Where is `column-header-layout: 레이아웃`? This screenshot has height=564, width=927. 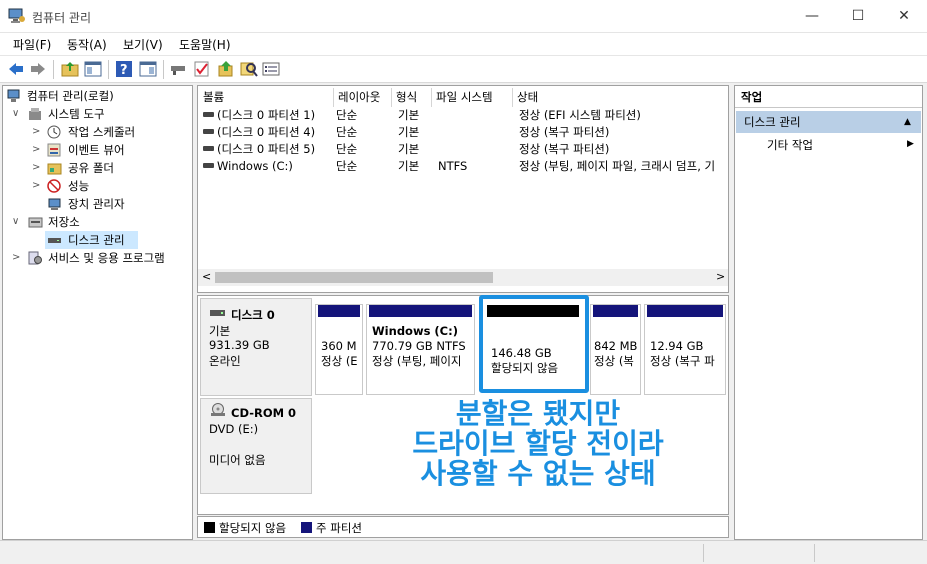
column-header-layout: 레이아웃 is located at coordinates (363, 97).